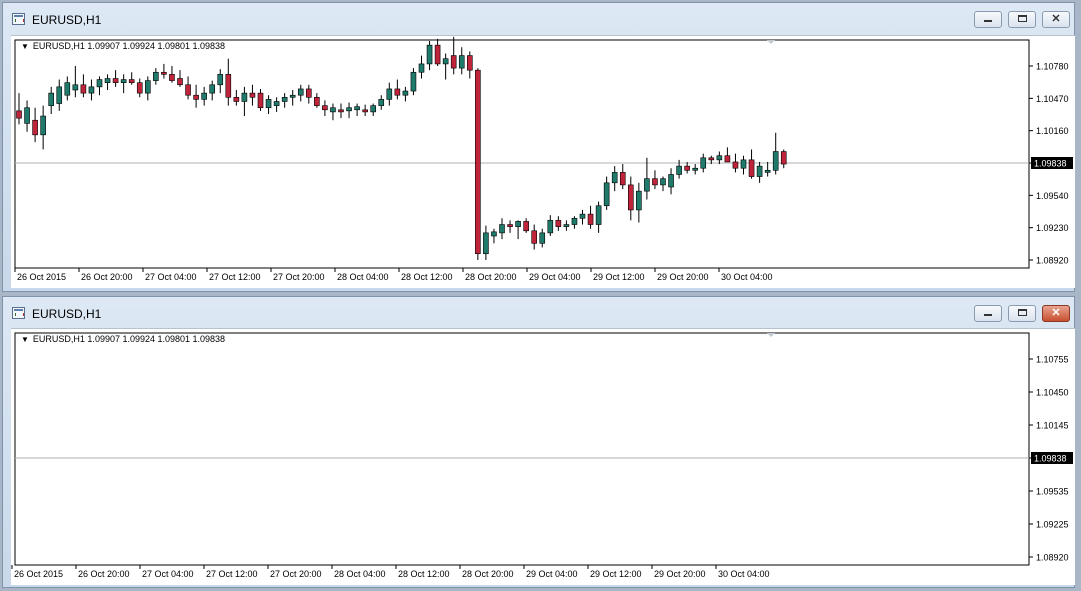  I want to click on window-title: EURUSD,H1, so click(67, 314).